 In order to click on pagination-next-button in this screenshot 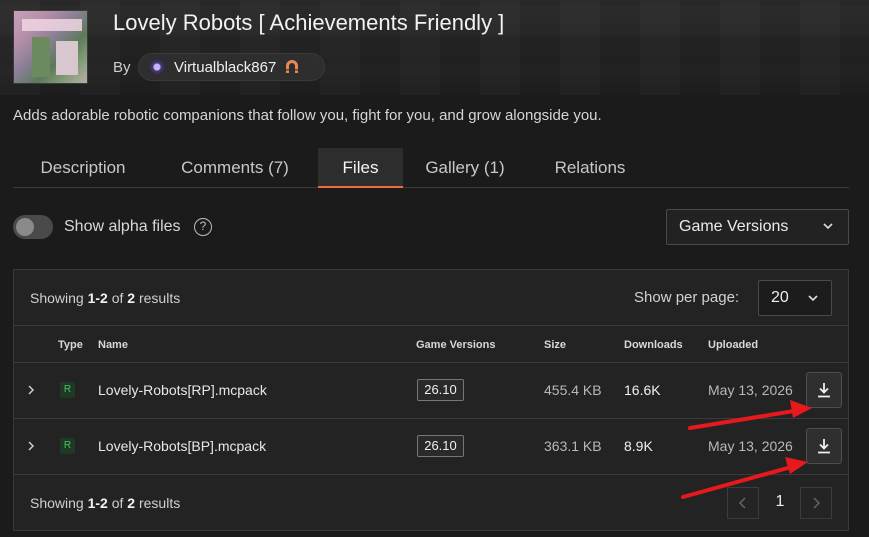, I will do `click(816, 503)`.